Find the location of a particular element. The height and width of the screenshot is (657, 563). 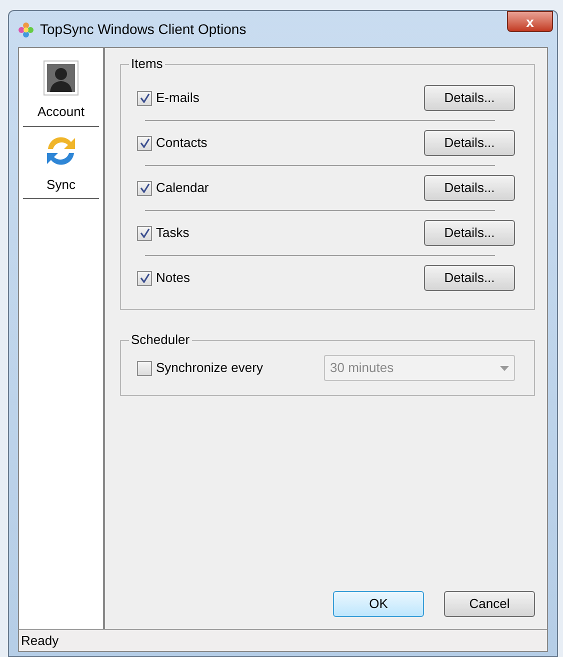

person-icon is located at coordinates (61, 78).